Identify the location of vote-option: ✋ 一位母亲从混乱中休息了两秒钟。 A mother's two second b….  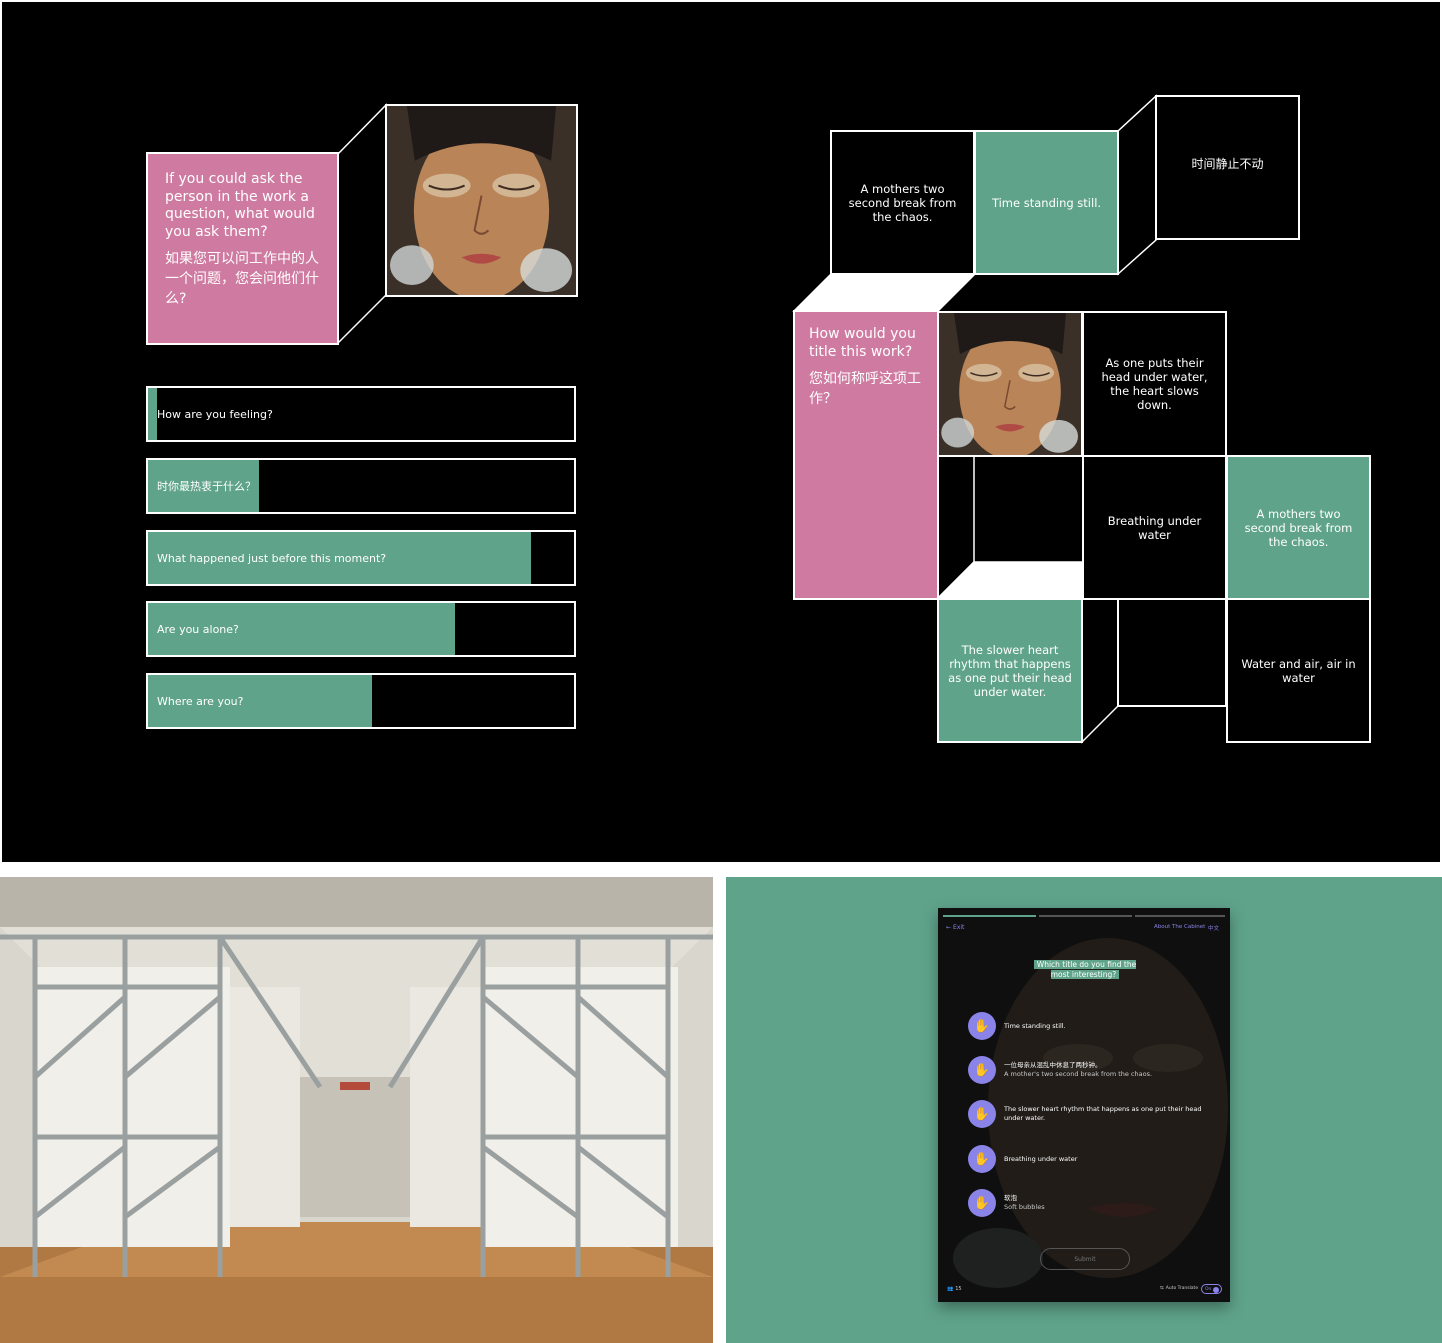
(1060, 1070).